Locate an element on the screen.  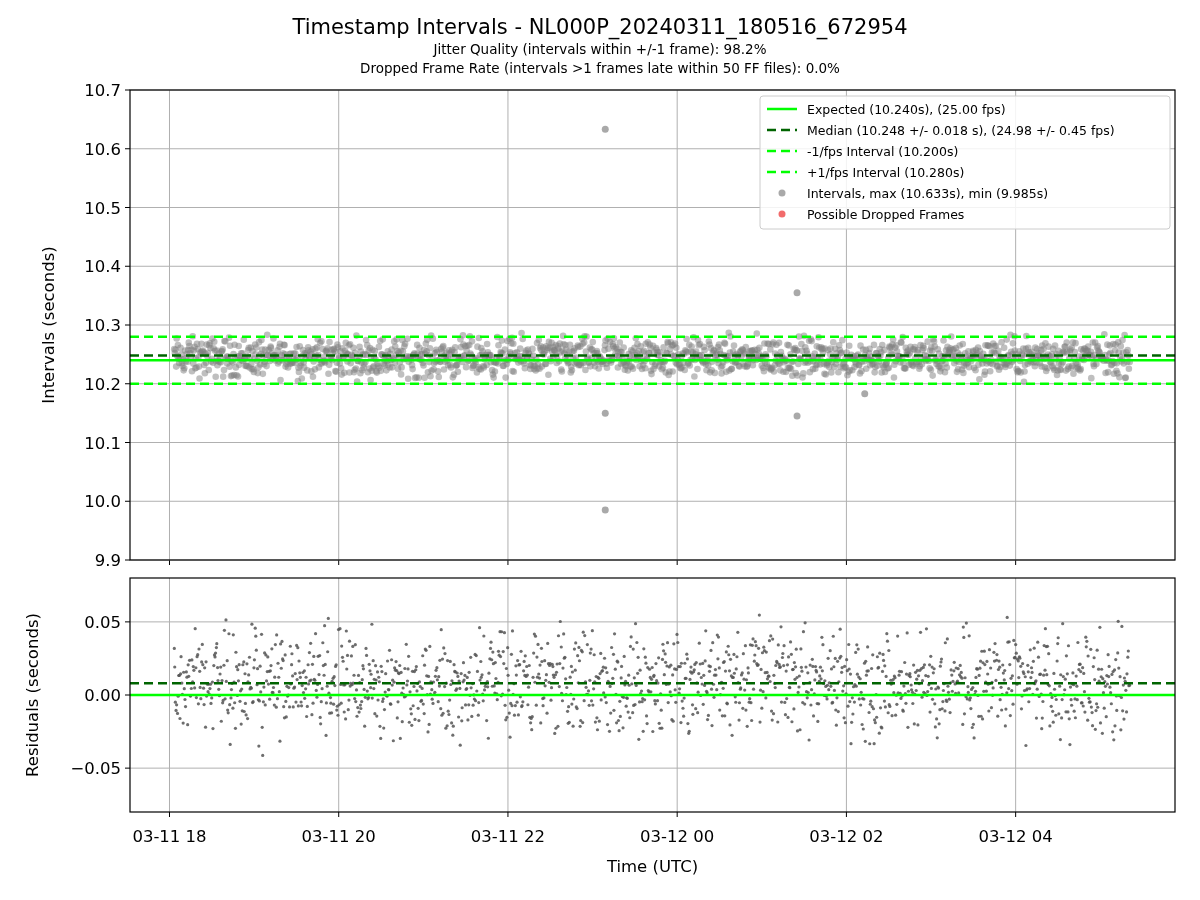
tick-label: 10.4 is located at coordinates (102, 267).